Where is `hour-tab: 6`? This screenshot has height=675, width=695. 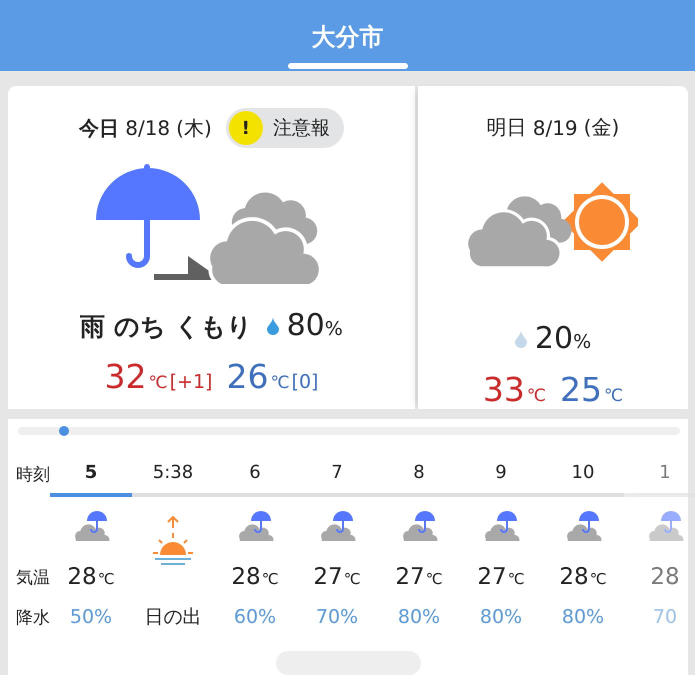
hour-tab: 6 is located at coordinates (255, 474).